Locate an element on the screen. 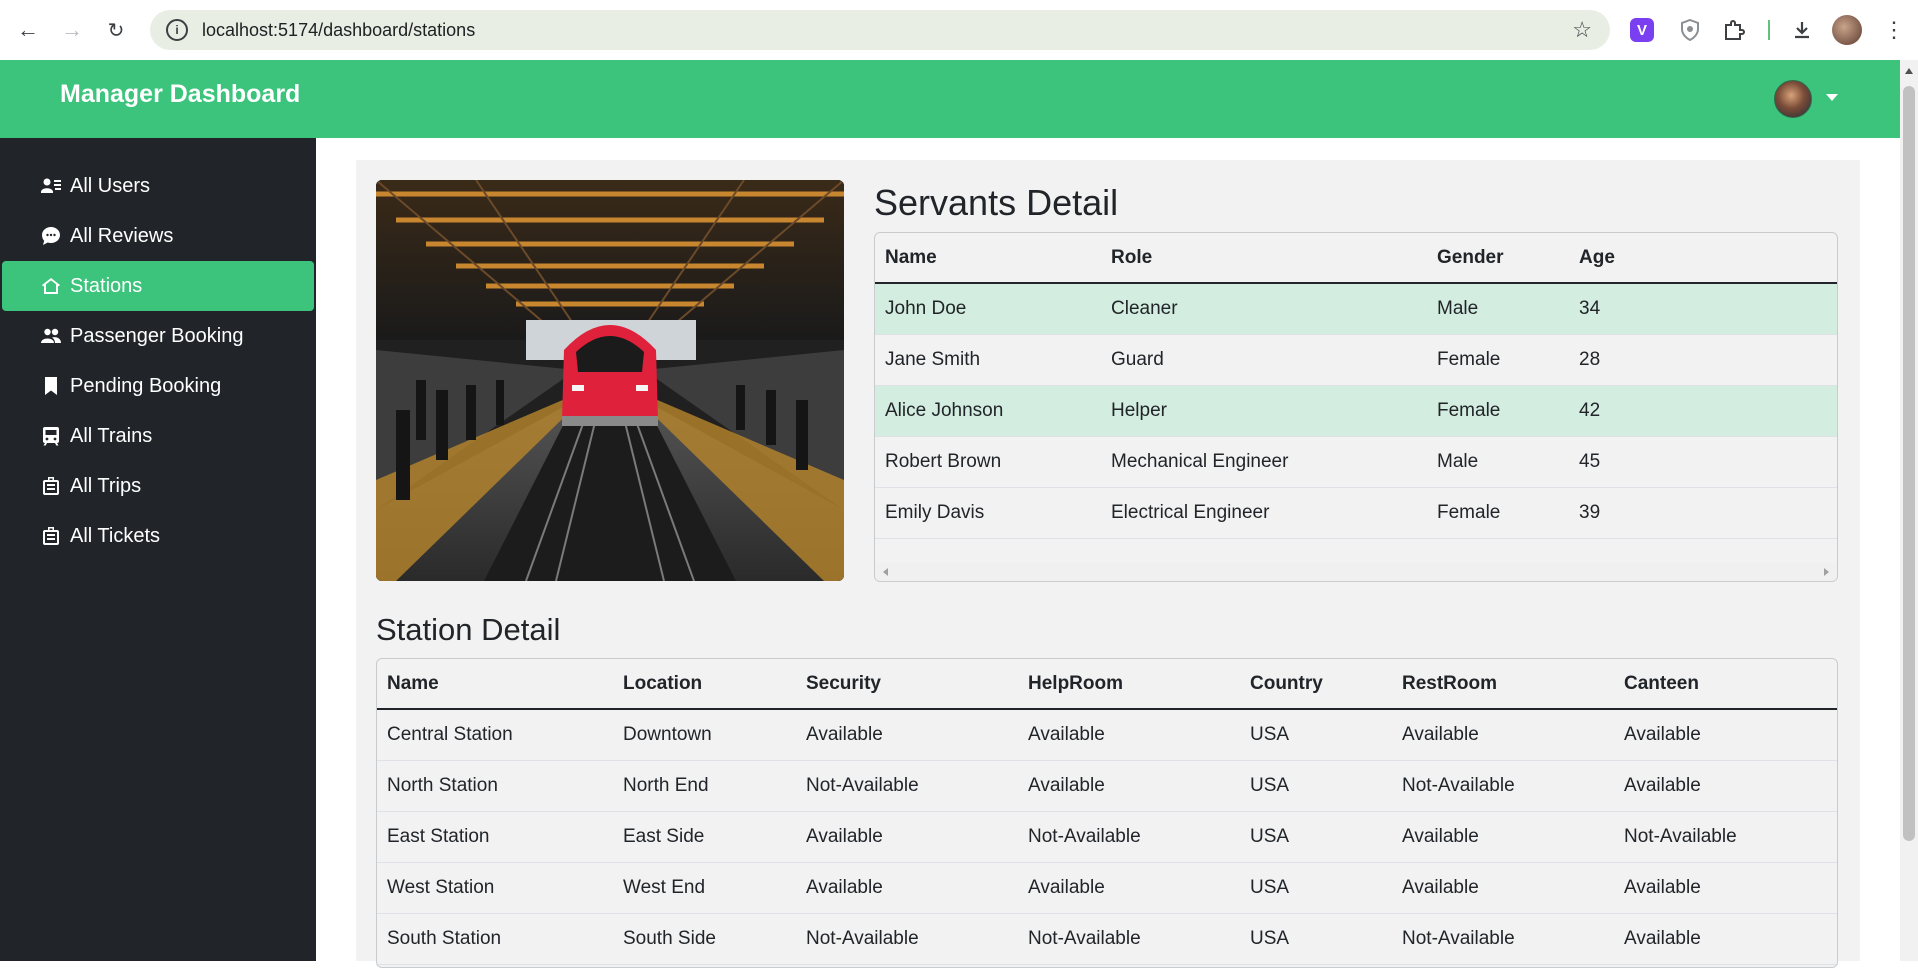  table-cell: West Station is located at coordinates (495, 888).